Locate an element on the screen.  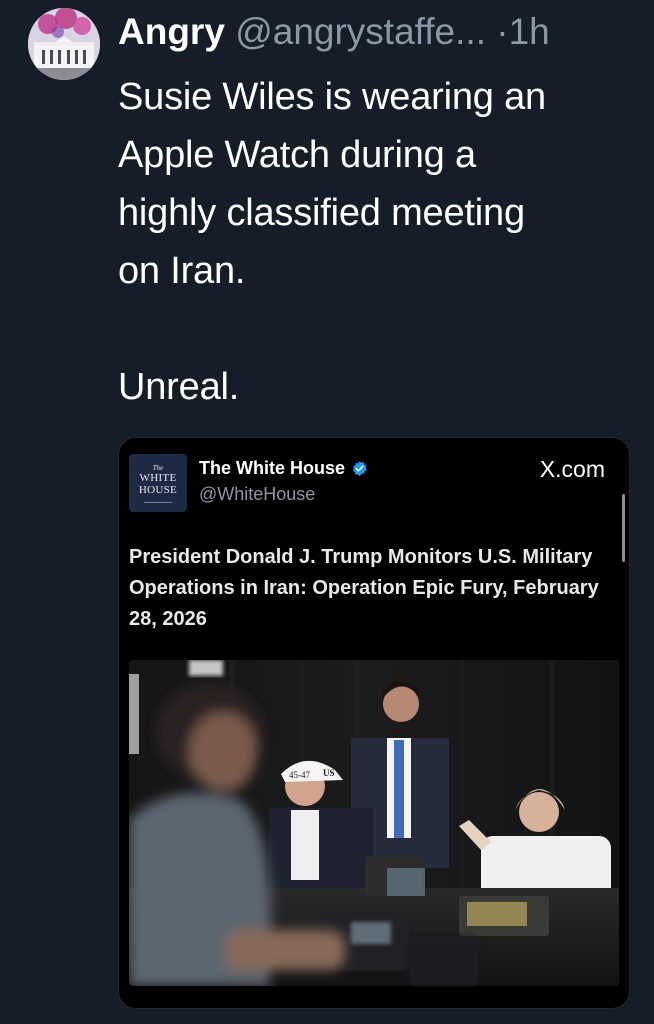
verified-badge-icon is located at coordinates (359, 468).